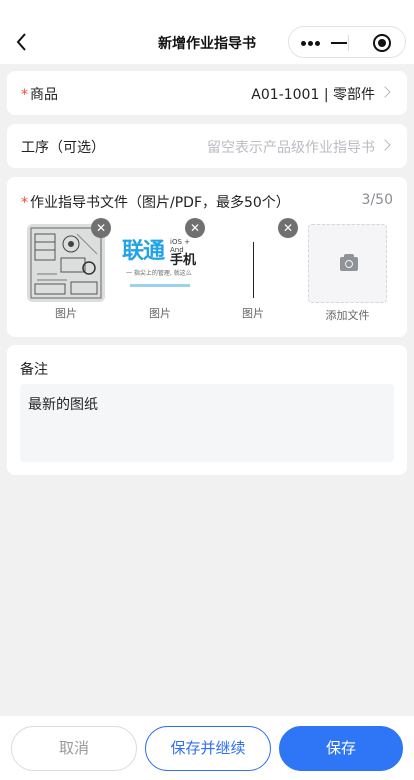  I want to click on capsule-divider, so click(348, 43).